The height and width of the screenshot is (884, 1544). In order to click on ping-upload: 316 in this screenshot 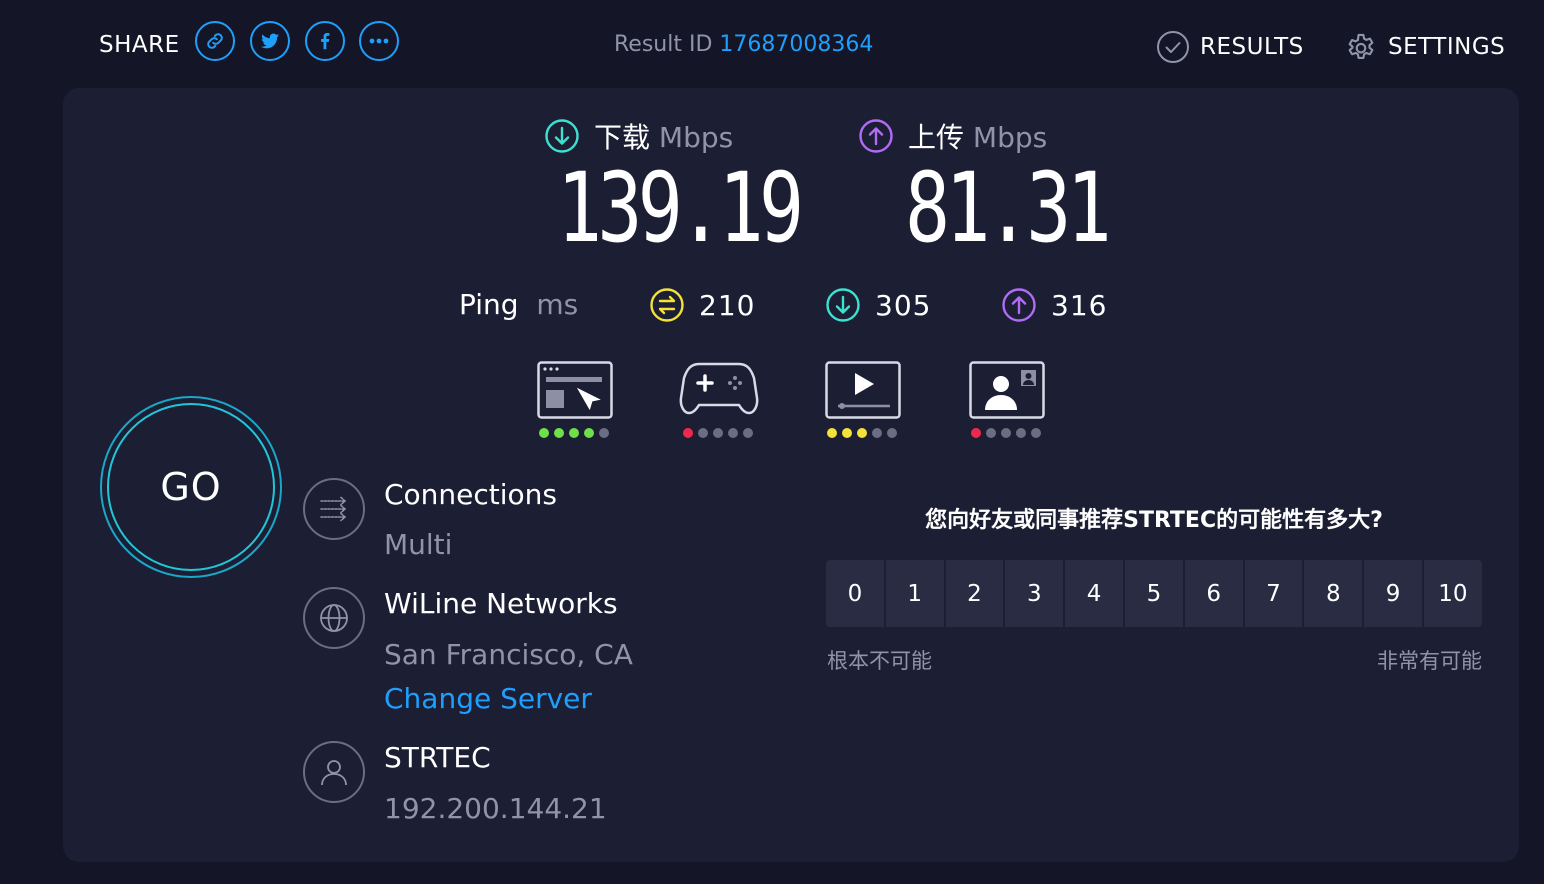, I will do `click(1054, 305)`.